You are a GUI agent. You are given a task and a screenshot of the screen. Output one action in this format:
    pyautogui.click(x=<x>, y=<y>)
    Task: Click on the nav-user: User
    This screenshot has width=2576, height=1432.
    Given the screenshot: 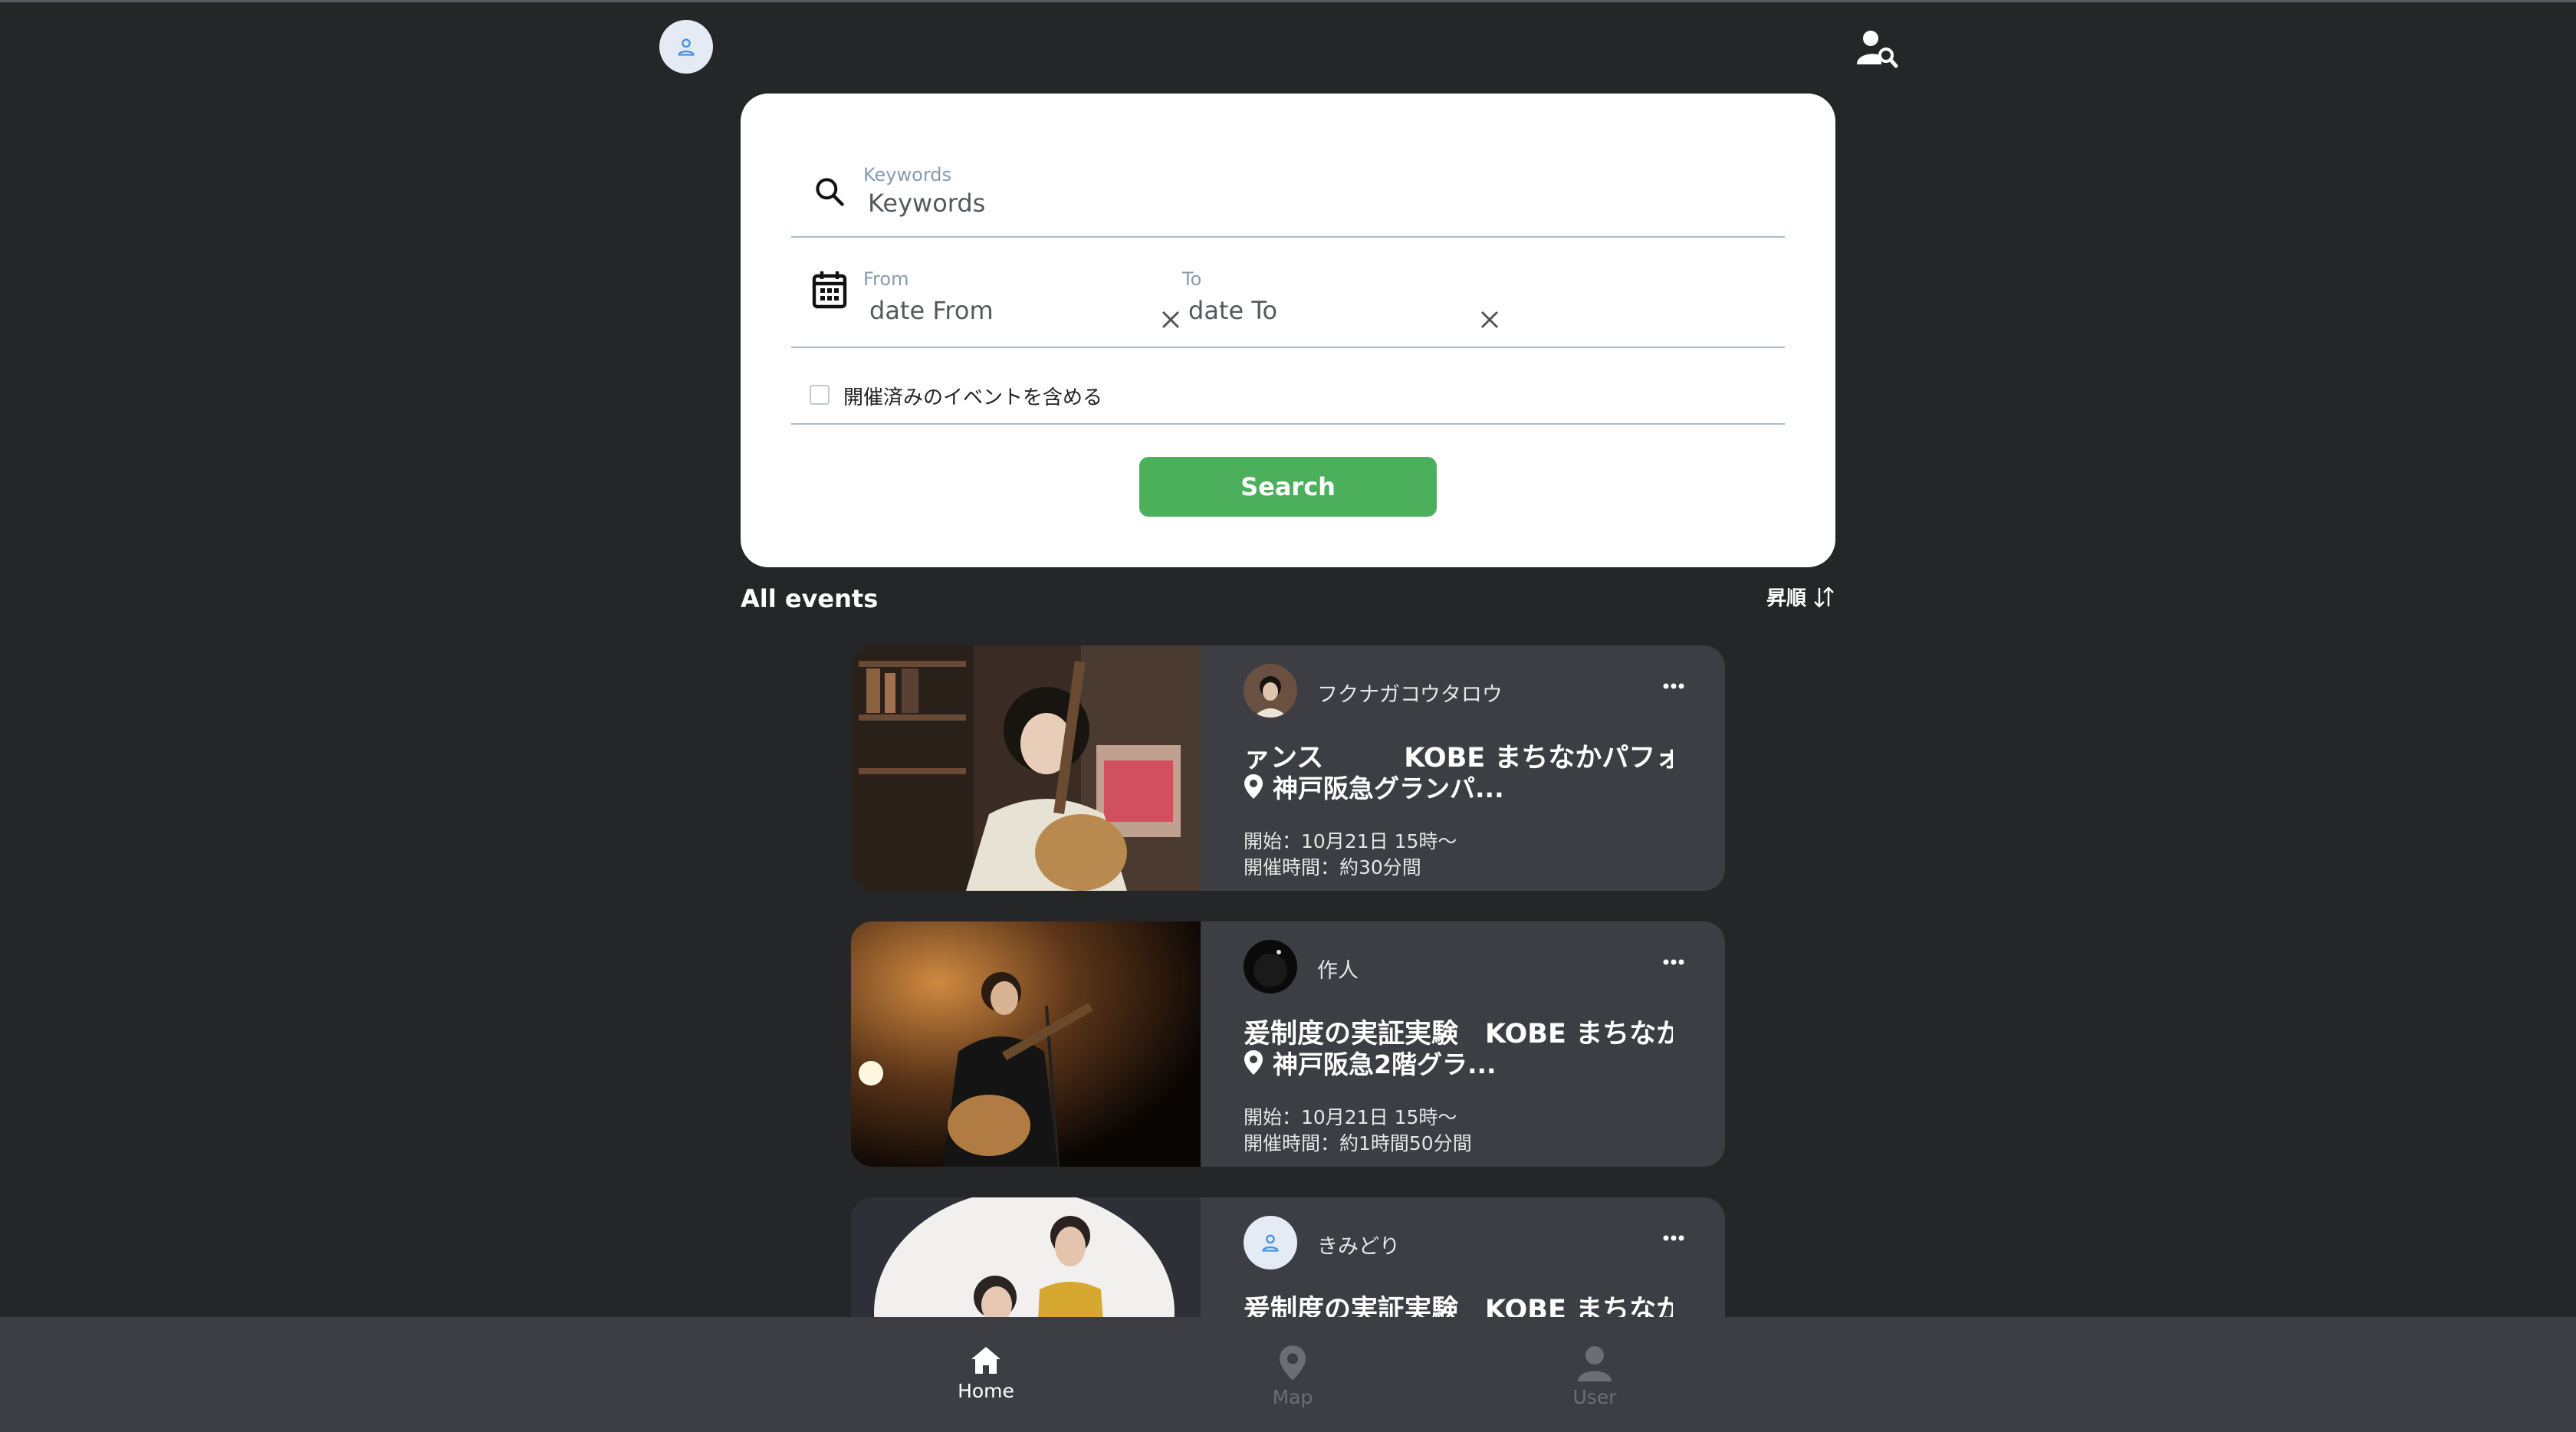 What is the action you would take?
    pyautogui.click(x=1594, y=1376)
    